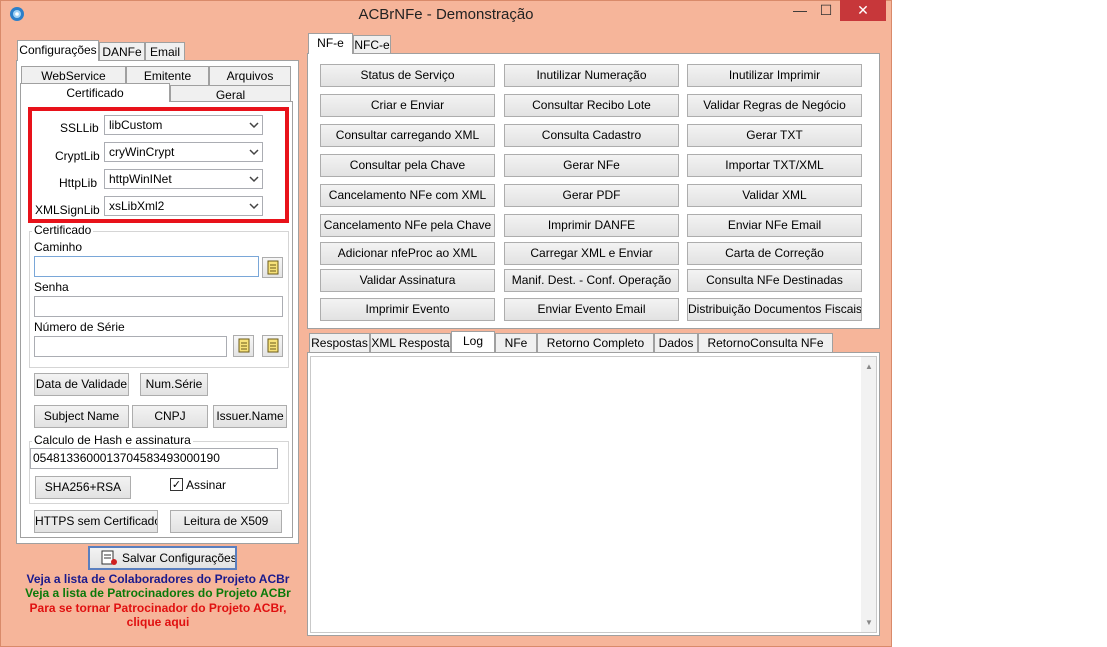 The image size is (1107, 647). I want to click on nfe-action-button: Validar XML, so click(774, 195).